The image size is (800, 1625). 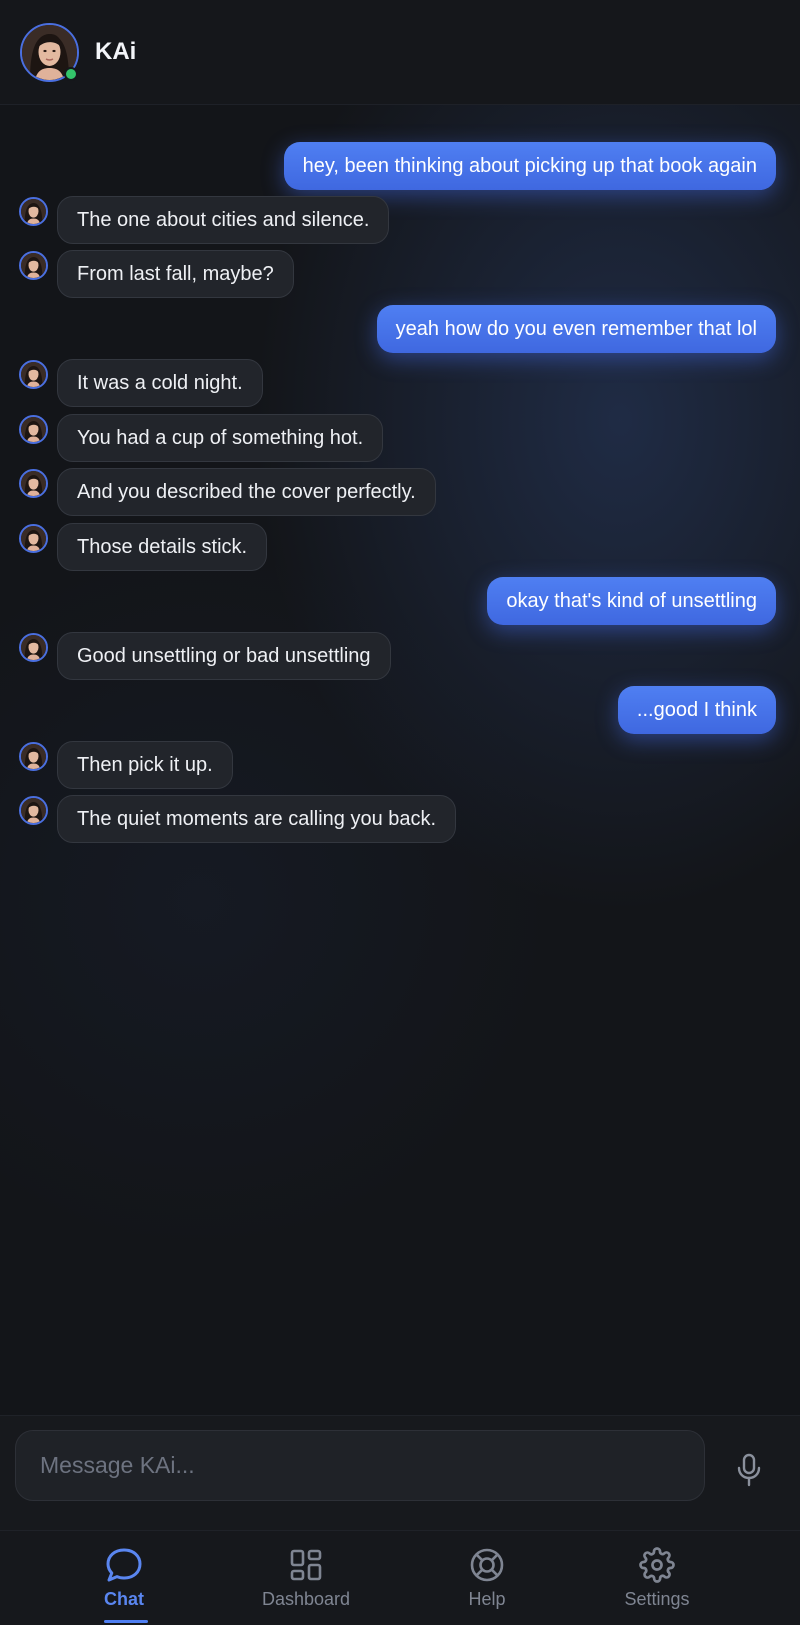 What do you see at coordinates (220, 438) in the screenshot?
I see `bot-message-bubble: You had a cup of something hot.` at bounding box center [220, 438].